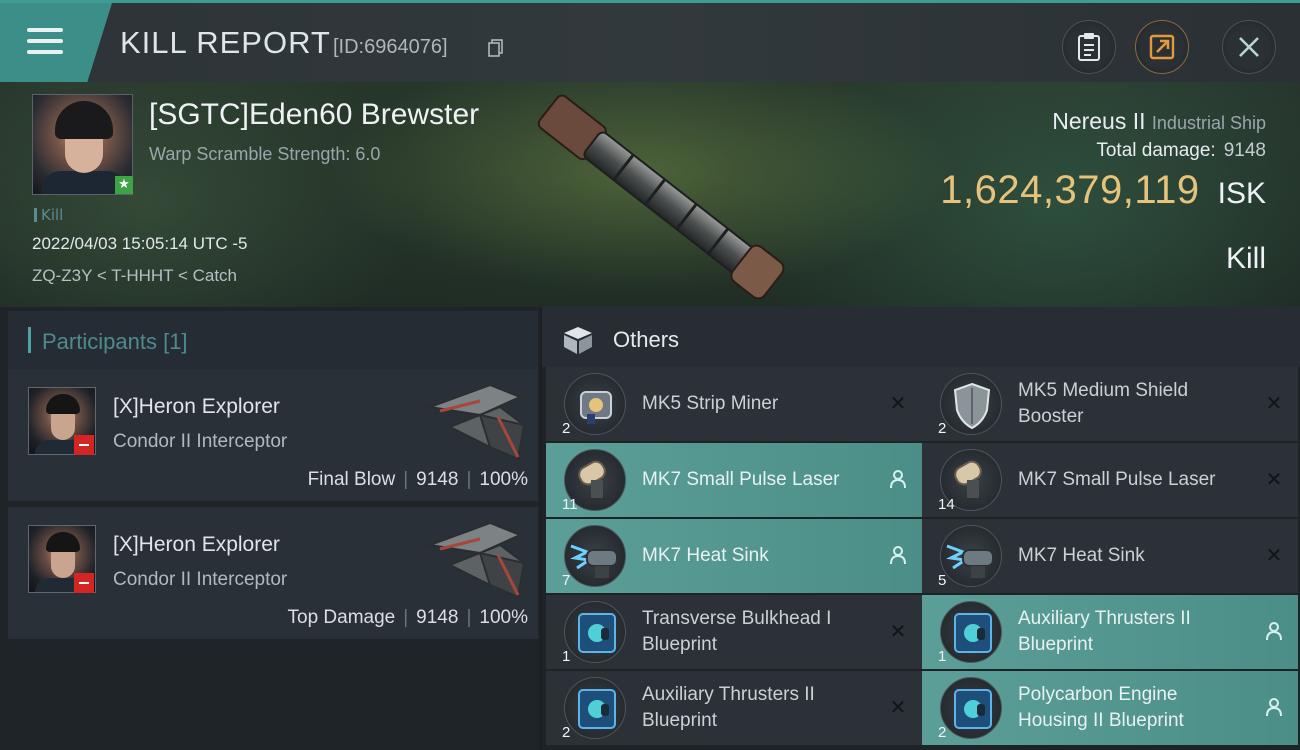  What do you see at coordinates (570, 504) in the screenshot?
I see `item-quantity: 11` at bounding box center [570, 504].